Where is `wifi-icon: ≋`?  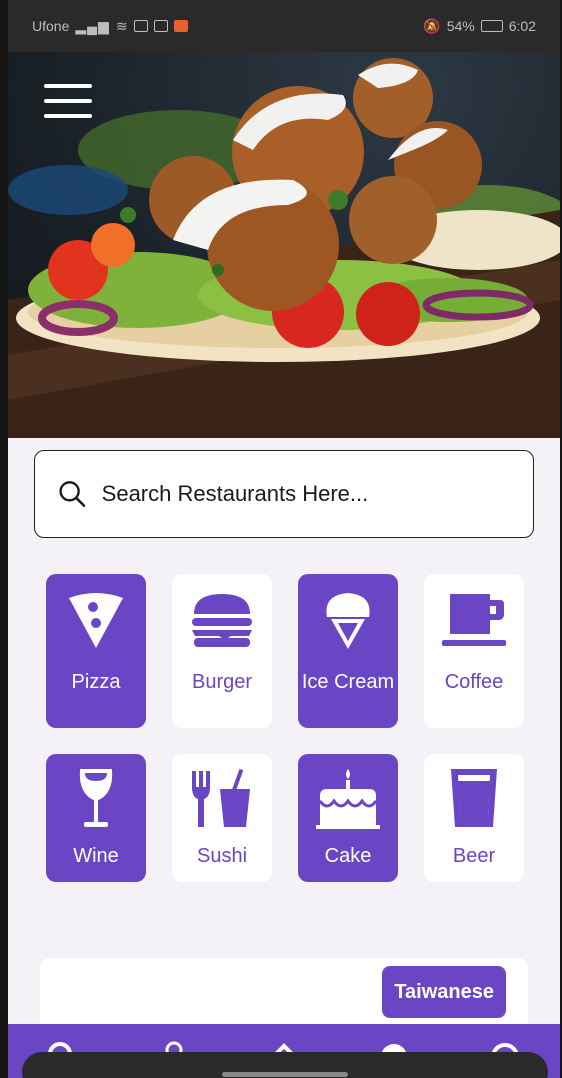 wifi-icon: ≋ is located at coordinates (121, 25).